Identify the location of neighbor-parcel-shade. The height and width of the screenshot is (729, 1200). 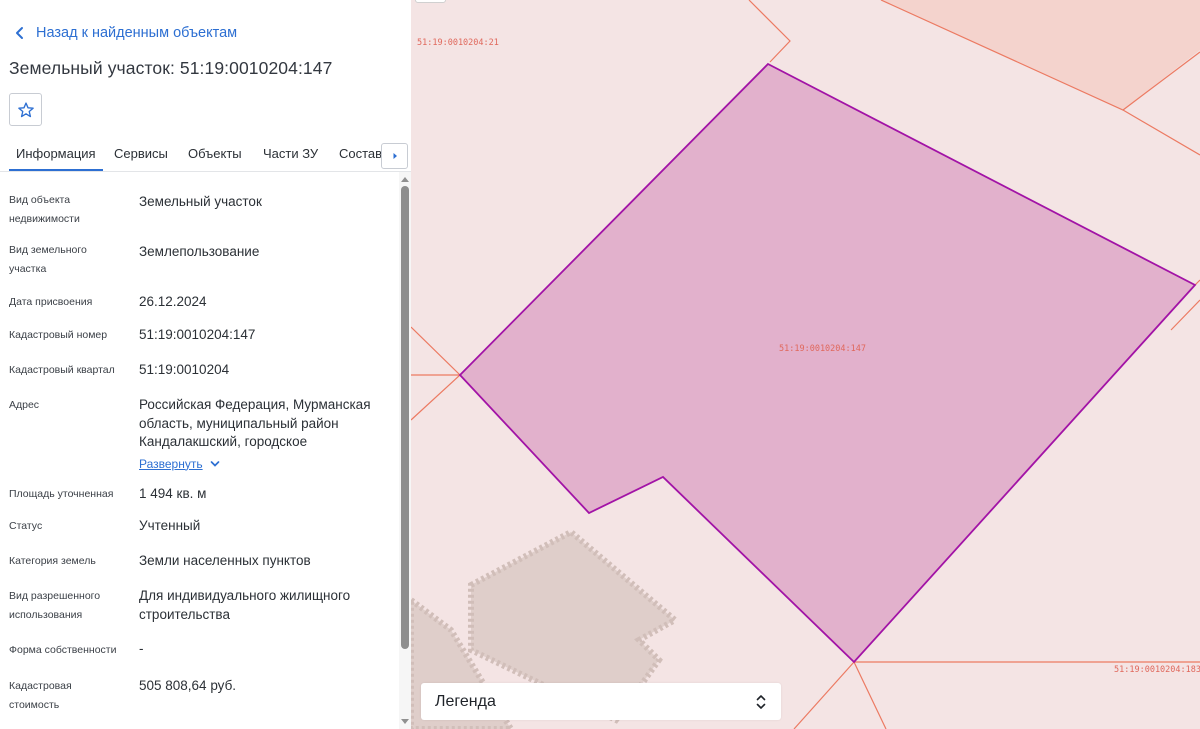
(1040, 55).